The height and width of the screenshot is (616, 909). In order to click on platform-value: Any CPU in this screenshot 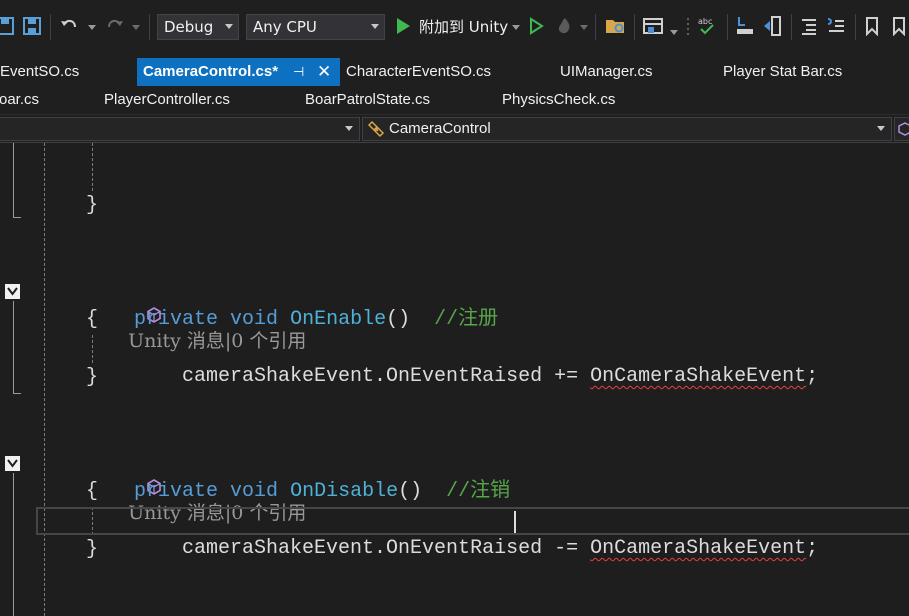, I will do `click(285, 27)`.